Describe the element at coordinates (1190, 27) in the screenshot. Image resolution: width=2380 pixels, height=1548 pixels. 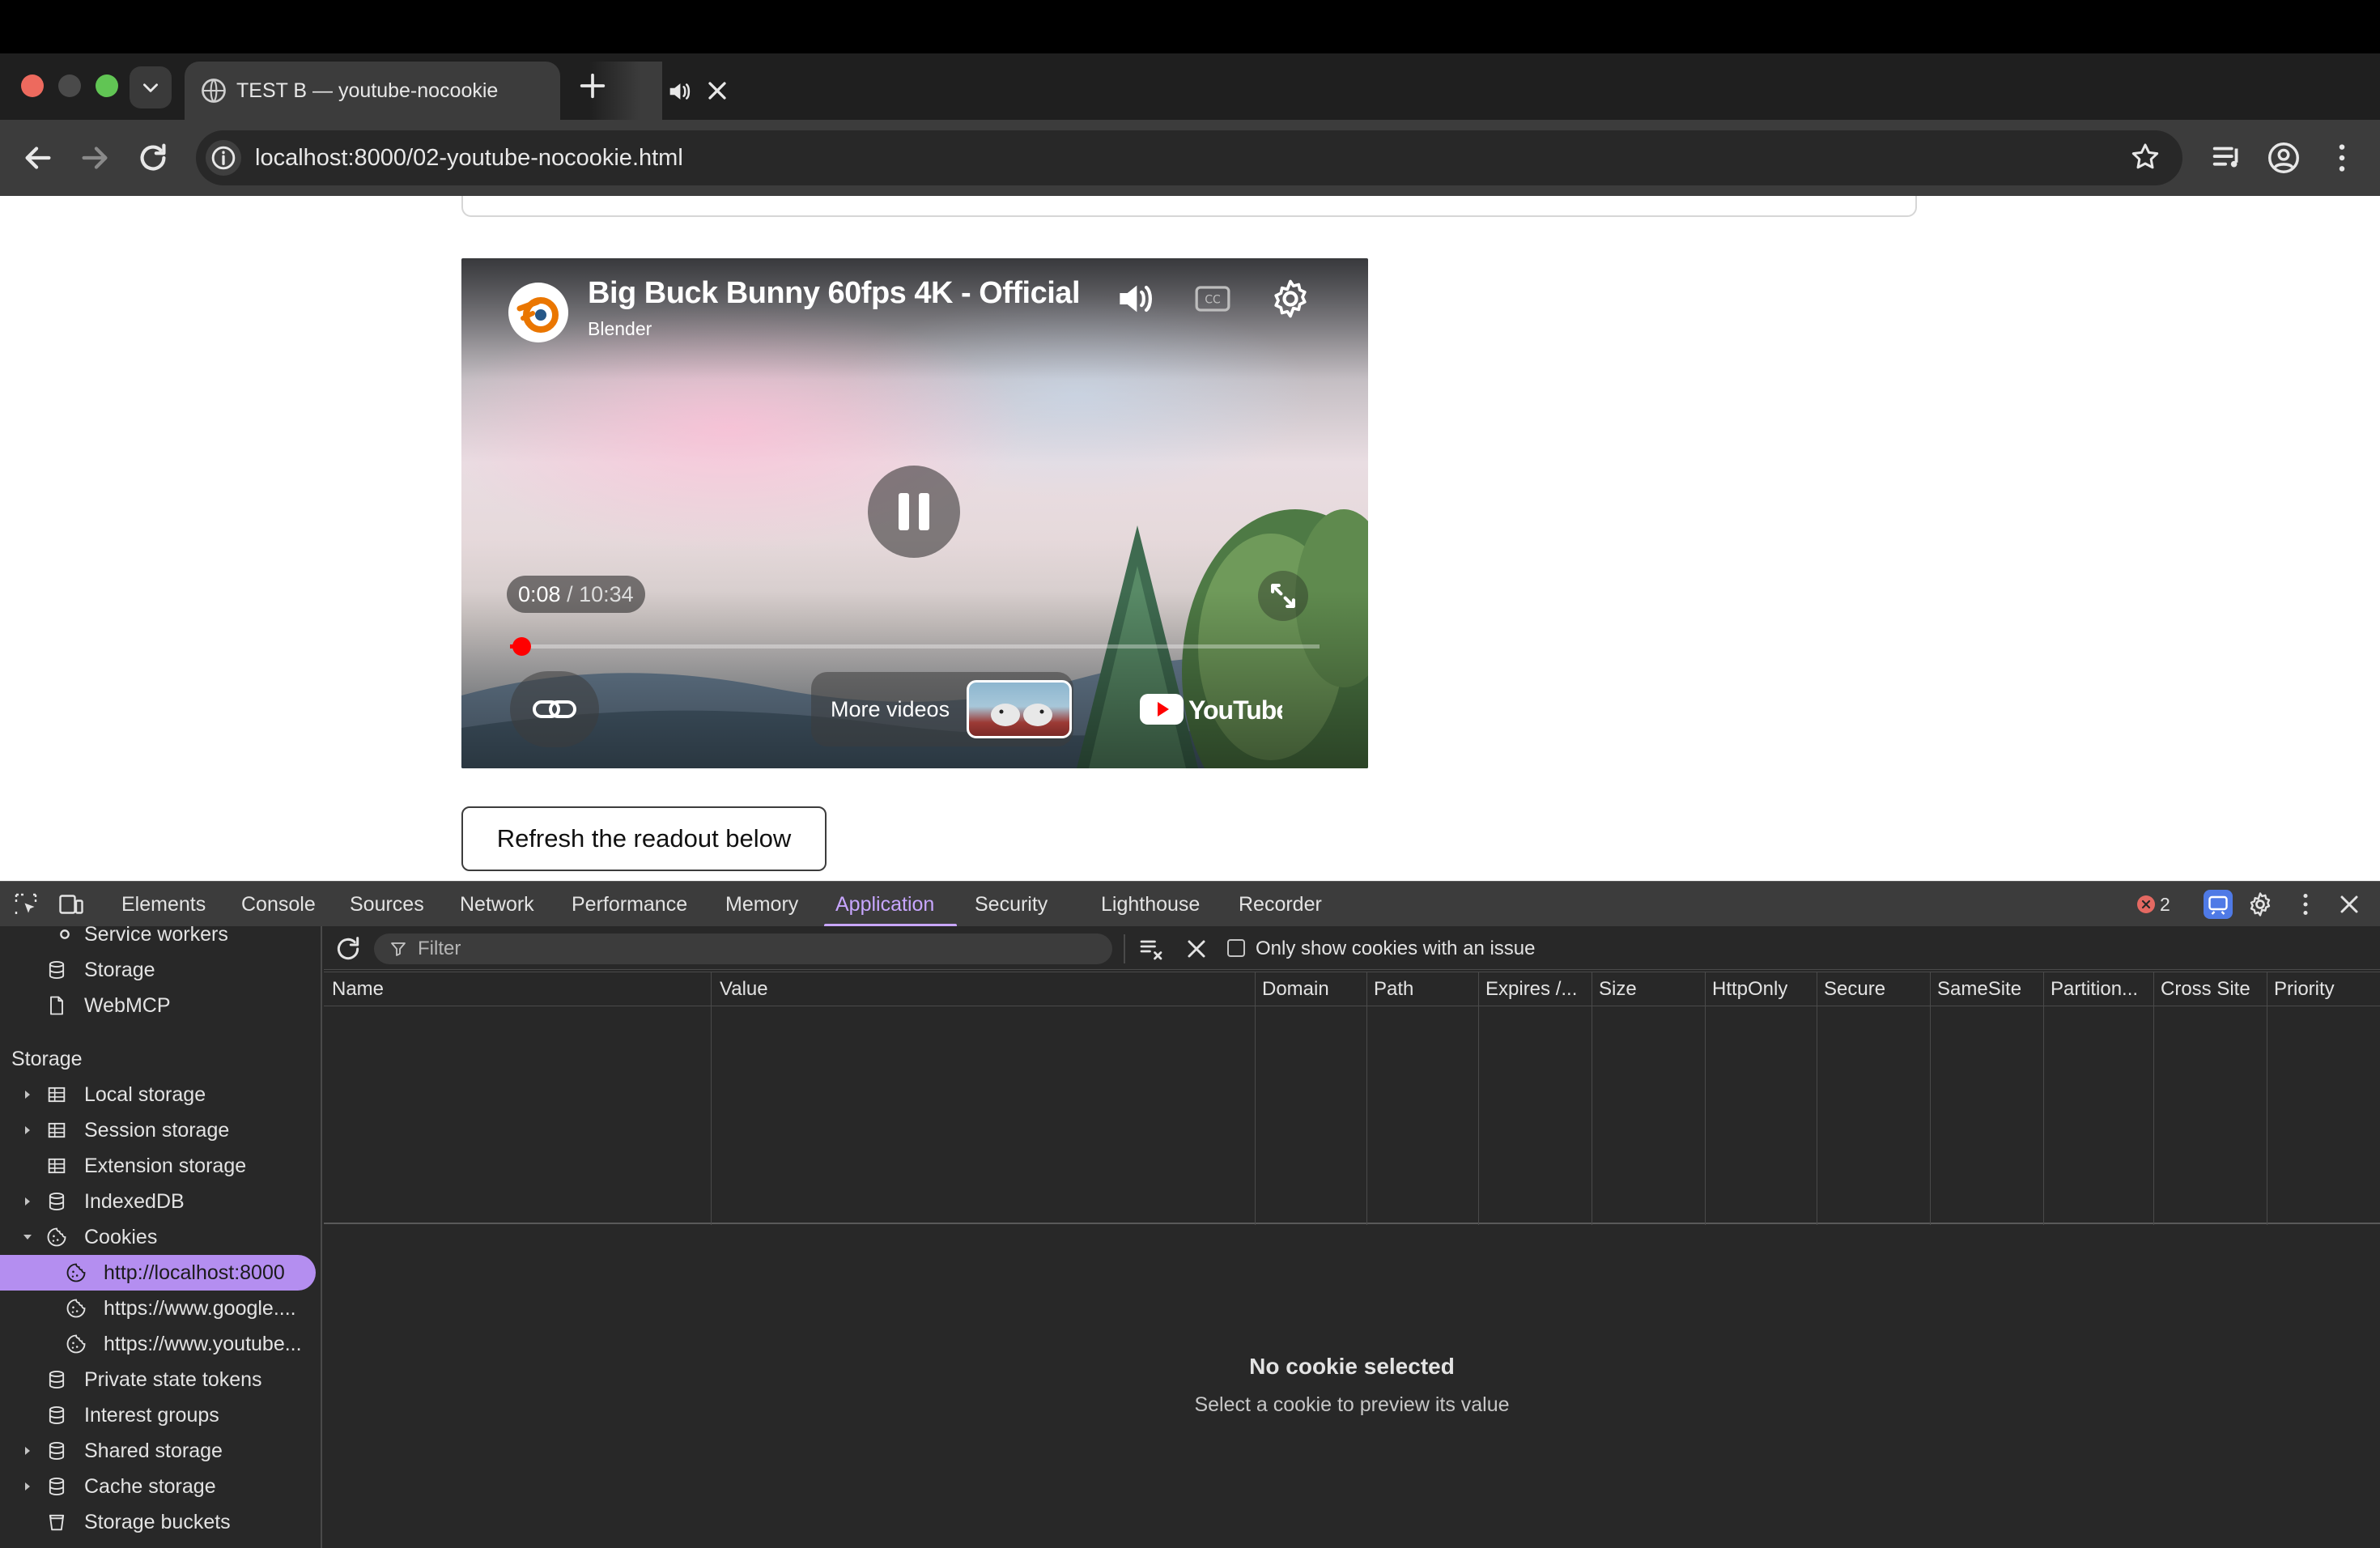
I see `menu-bar` at that location.